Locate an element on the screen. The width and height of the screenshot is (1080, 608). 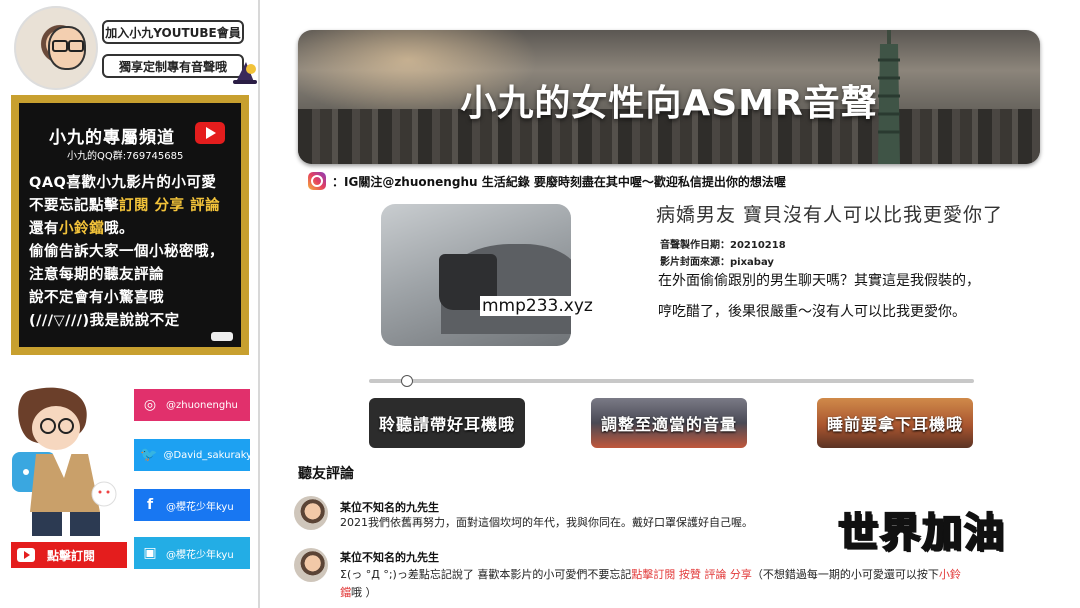
social-label: @zhuonenghu is located at coordinates (202, 405).